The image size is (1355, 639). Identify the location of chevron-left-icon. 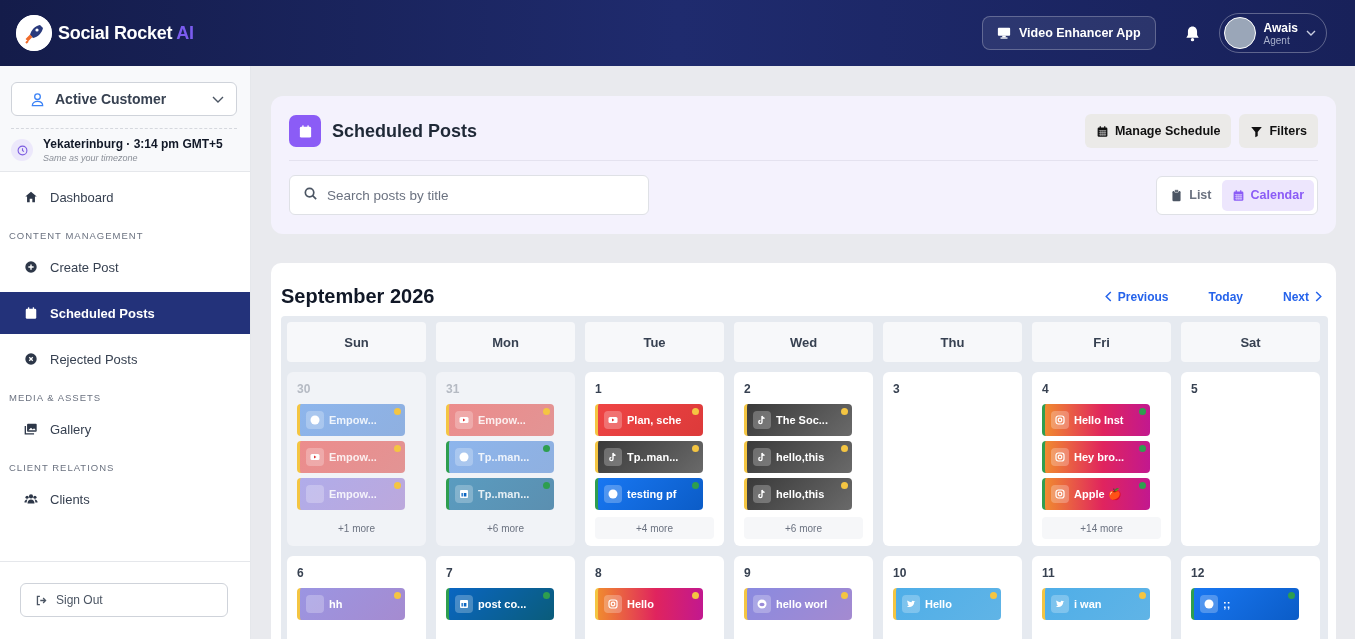
(1108, 296).